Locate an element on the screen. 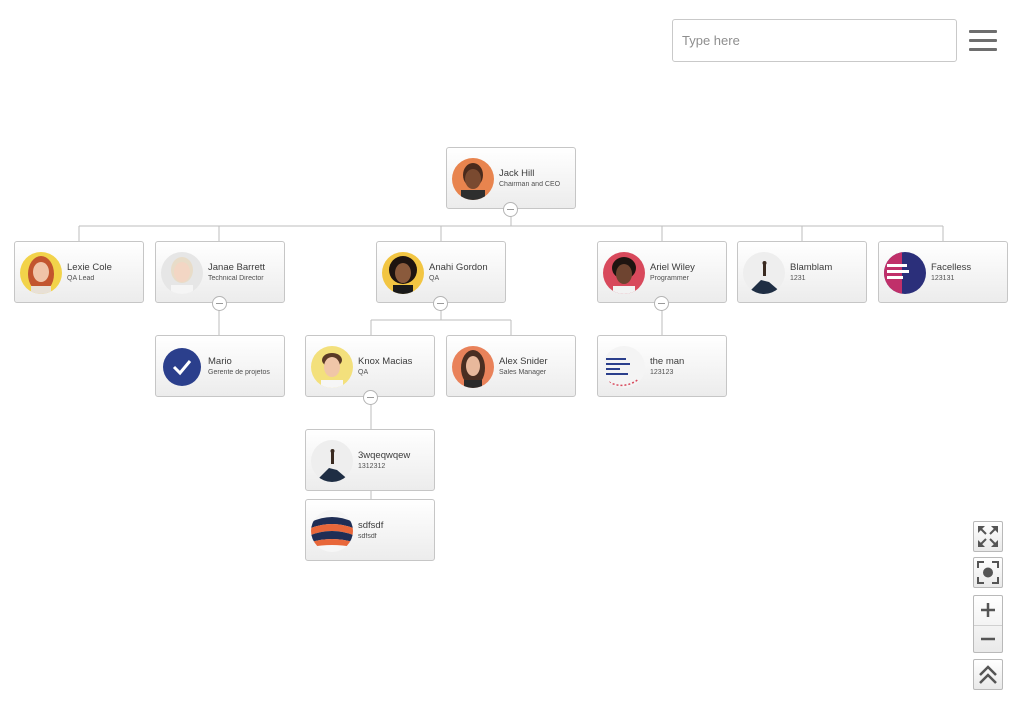  node-title: Gerente de projetos is located at coordinates (239, 372).